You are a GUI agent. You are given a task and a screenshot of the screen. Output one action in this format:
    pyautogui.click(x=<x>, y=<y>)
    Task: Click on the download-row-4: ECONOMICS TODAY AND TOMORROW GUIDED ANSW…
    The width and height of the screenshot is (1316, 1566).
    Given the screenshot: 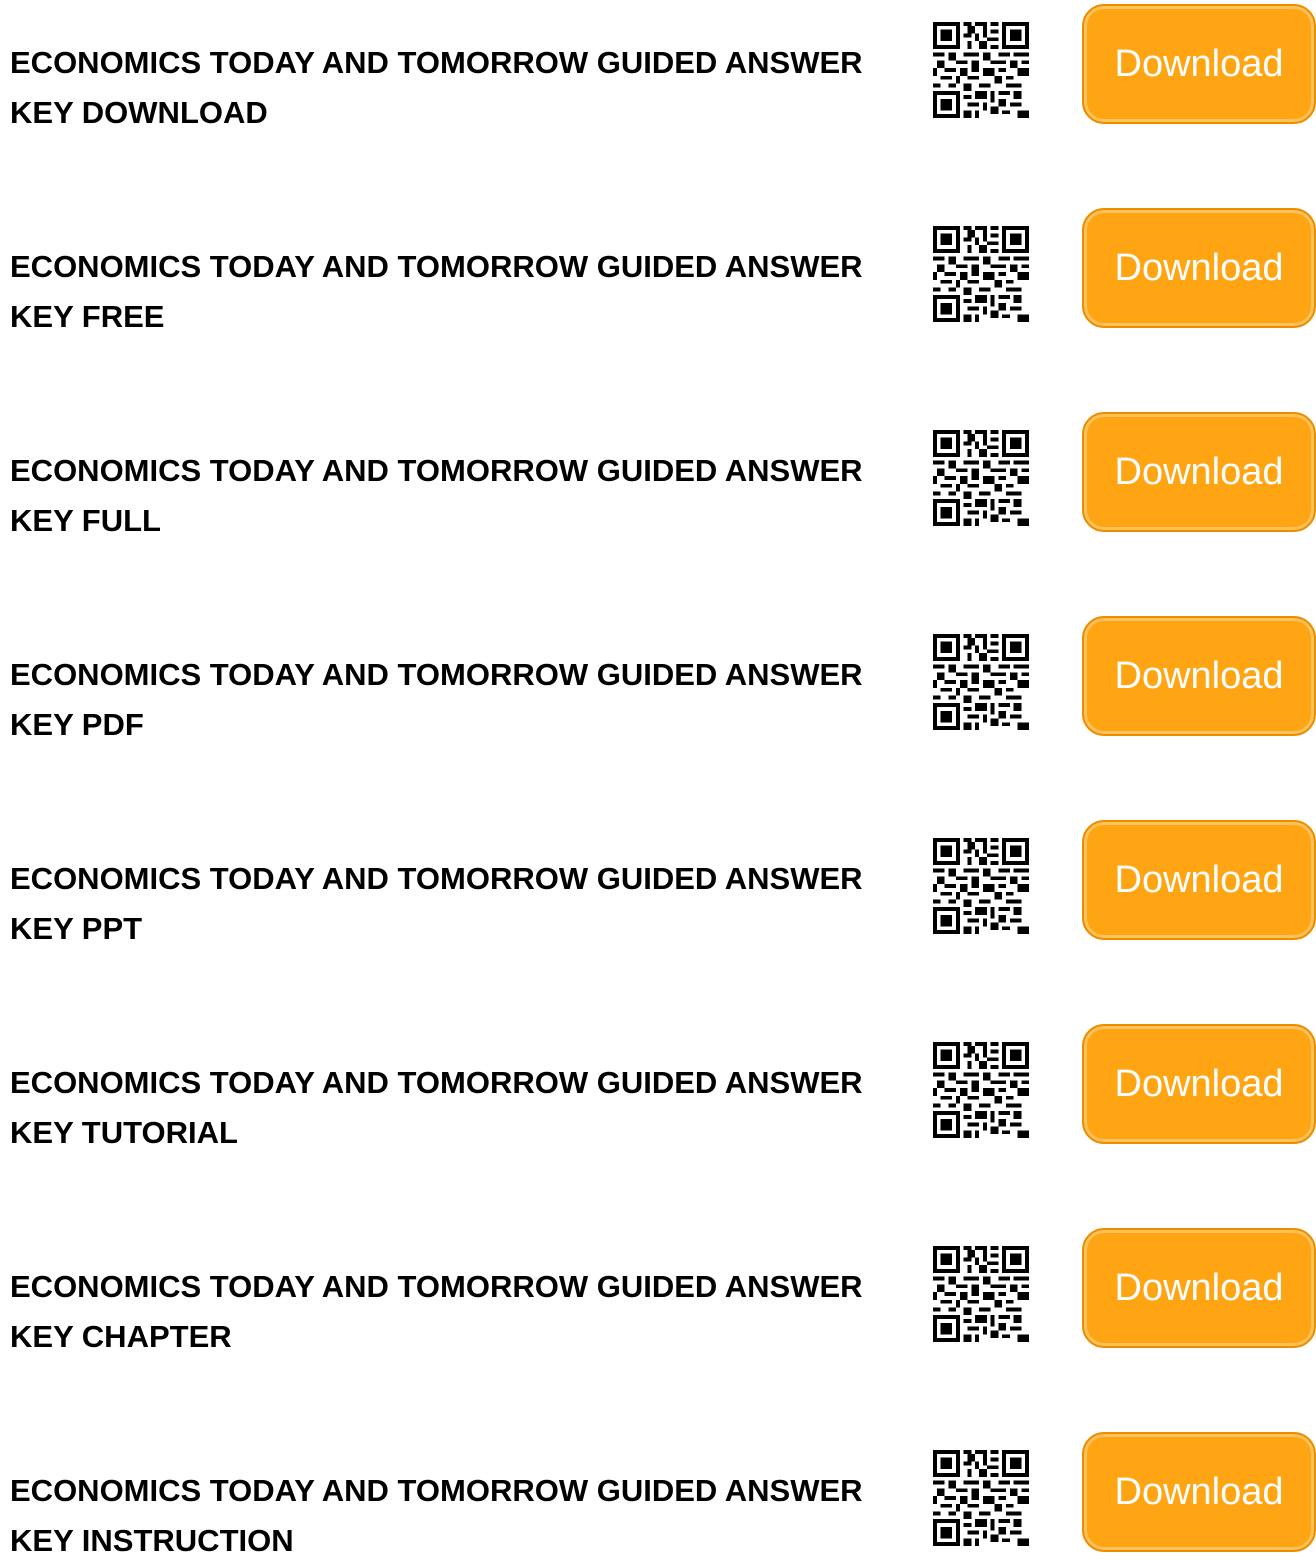 What is the action you would take?
    pyautogui.click(x=658, y=679)
    